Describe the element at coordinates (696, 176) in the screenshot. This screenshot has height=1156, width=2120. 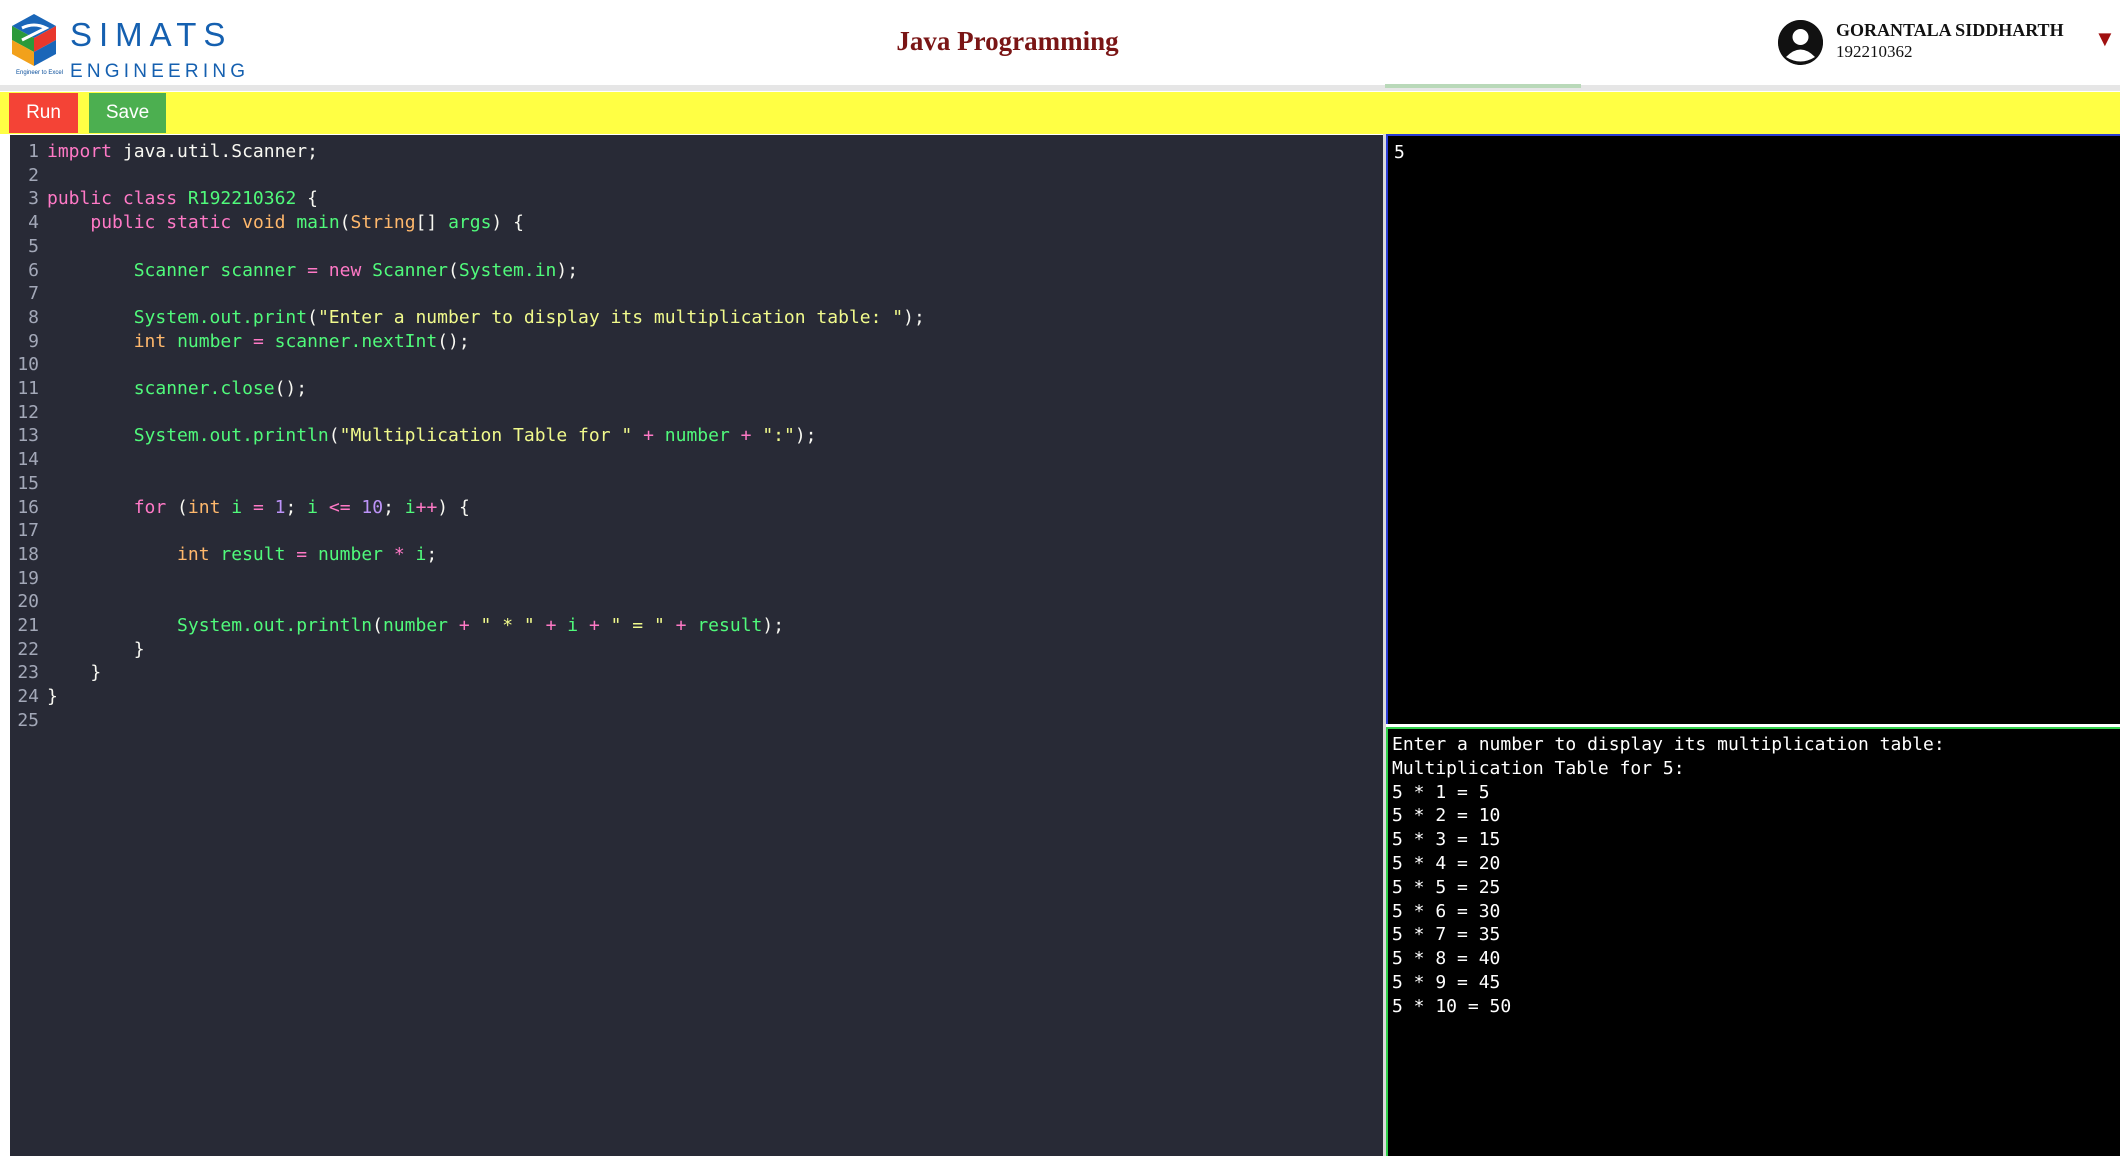
I see `code-line: 2` at that location.